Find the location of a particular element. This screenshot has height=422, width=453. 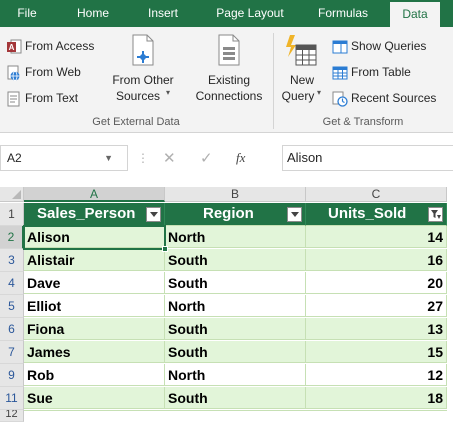

row-header: 4 is located at coordinates (12, 283).